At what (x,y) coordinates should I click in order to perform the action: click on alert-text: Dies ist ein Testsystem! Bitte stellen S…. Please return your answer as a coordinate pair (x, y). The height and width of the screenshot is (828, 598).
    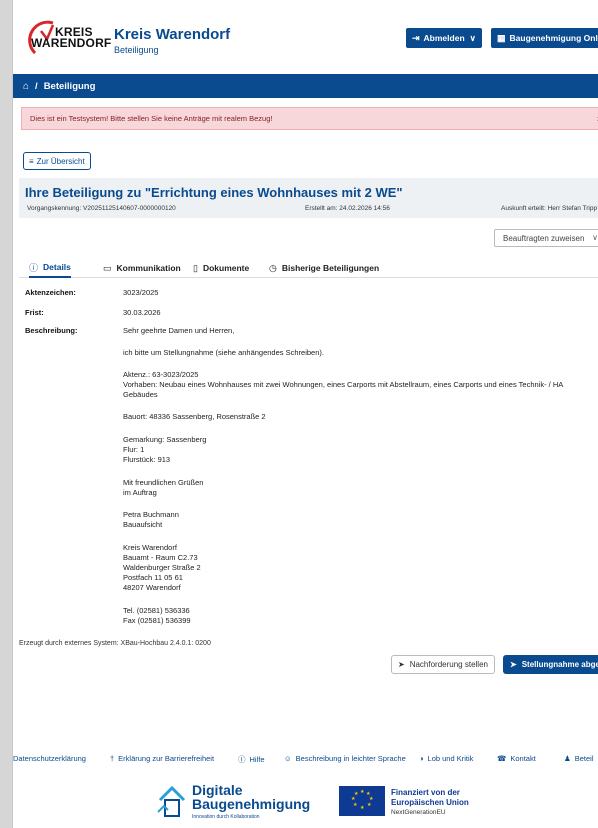
    Looking at the image, I should click on (151, 118).